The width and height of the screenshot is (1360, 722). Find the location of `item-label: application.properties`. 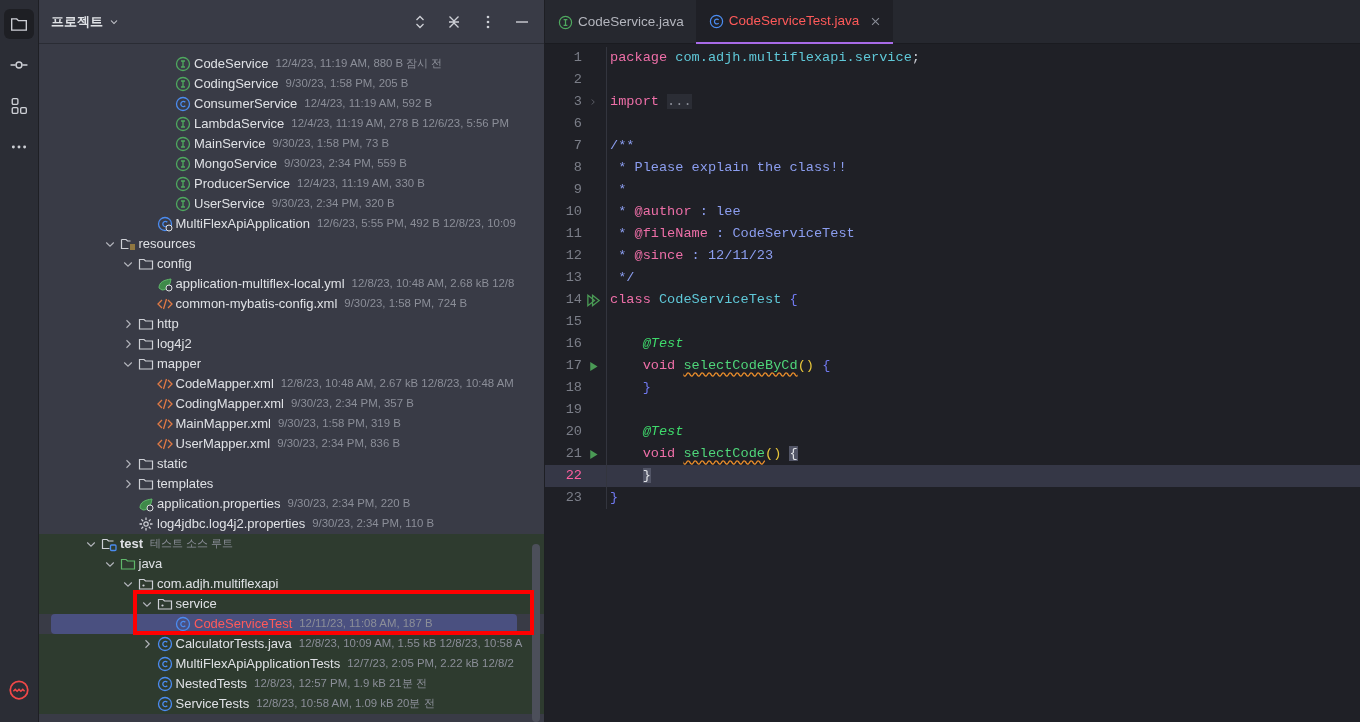

item-label: application.properties is located at coordinates (219, 504).